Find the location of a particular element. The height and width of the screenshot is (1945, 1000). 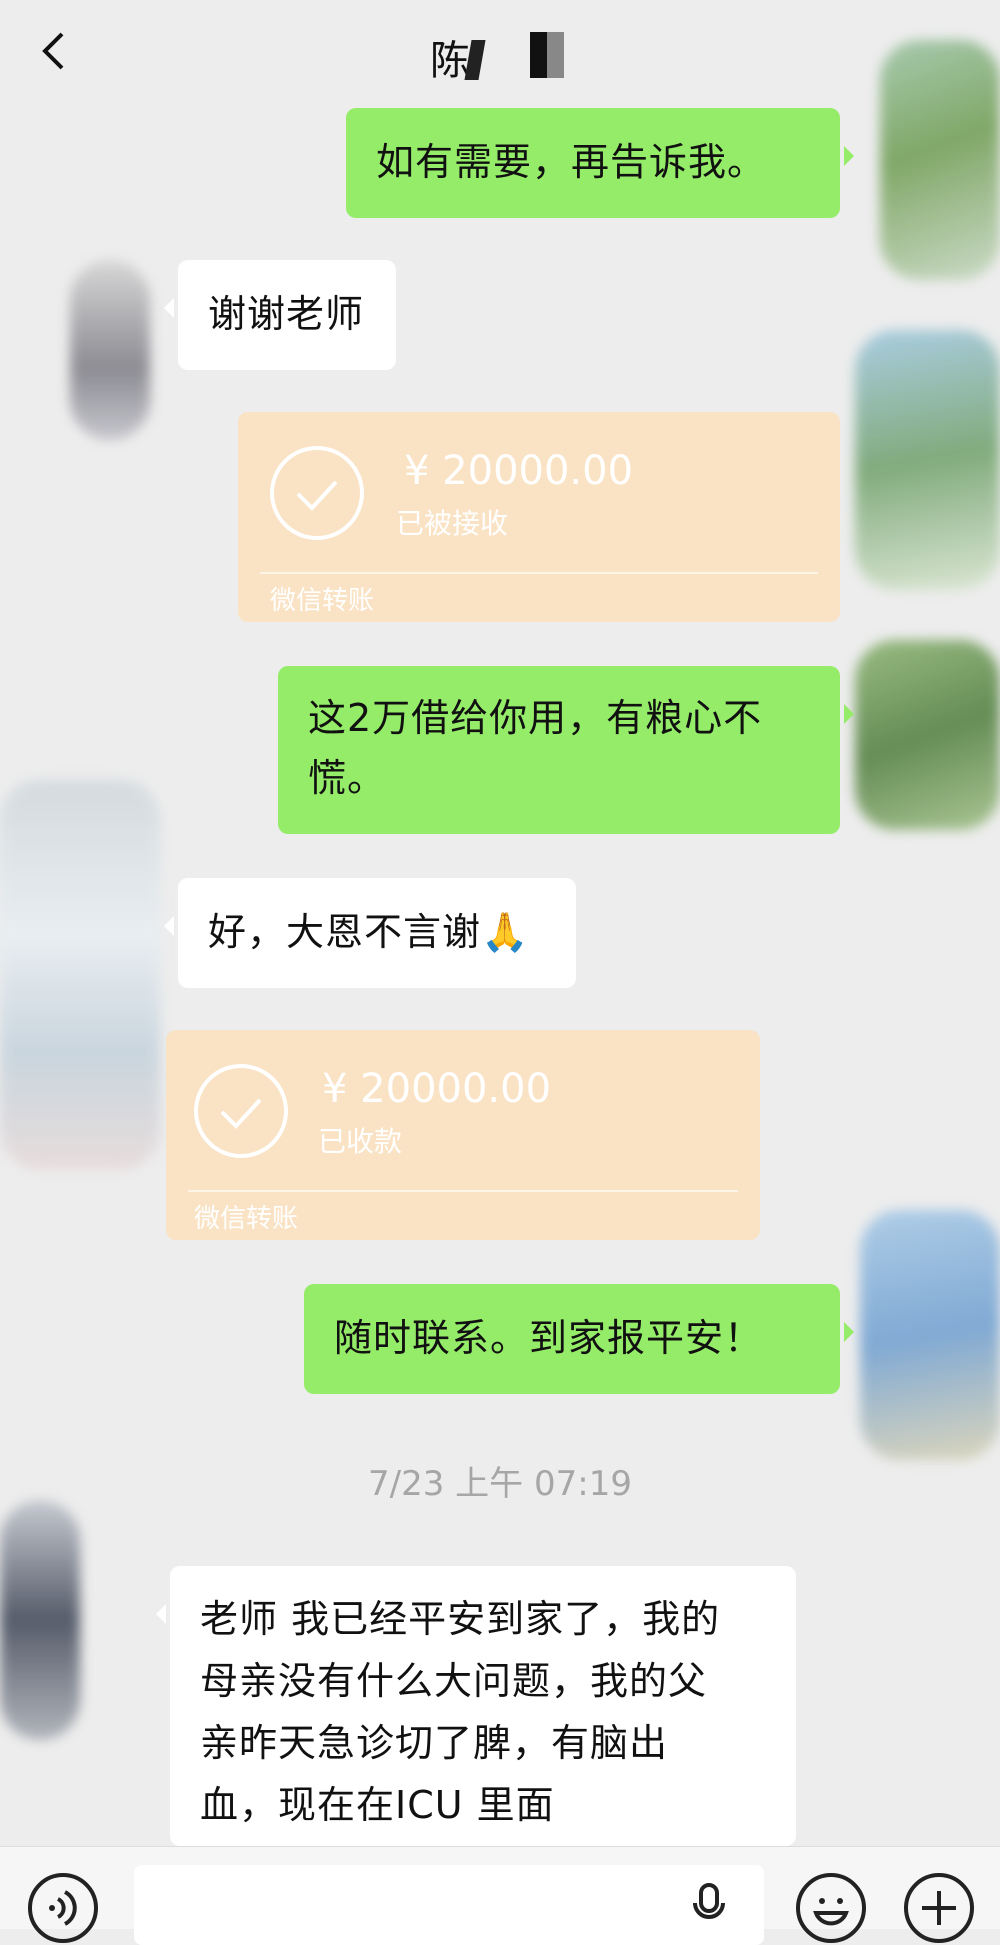

message-text: 随时联系。到家报平安！ is located at coordinates (549, 1338).